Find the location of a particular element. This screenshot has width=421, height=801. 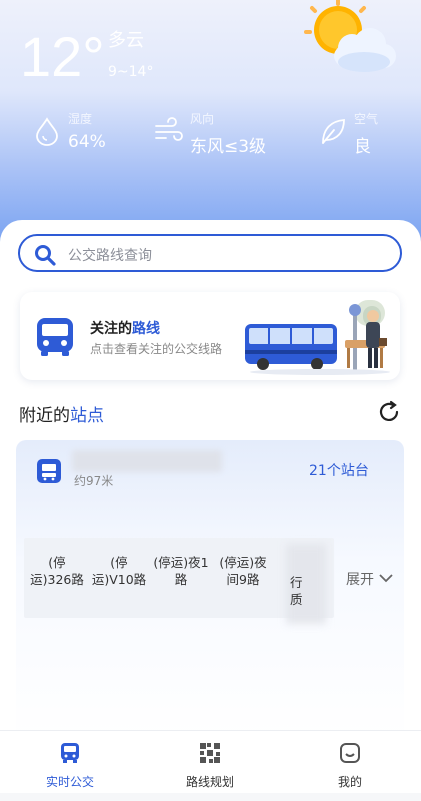

route-item-partial: 行 质 is located at coordinates (296, 591).